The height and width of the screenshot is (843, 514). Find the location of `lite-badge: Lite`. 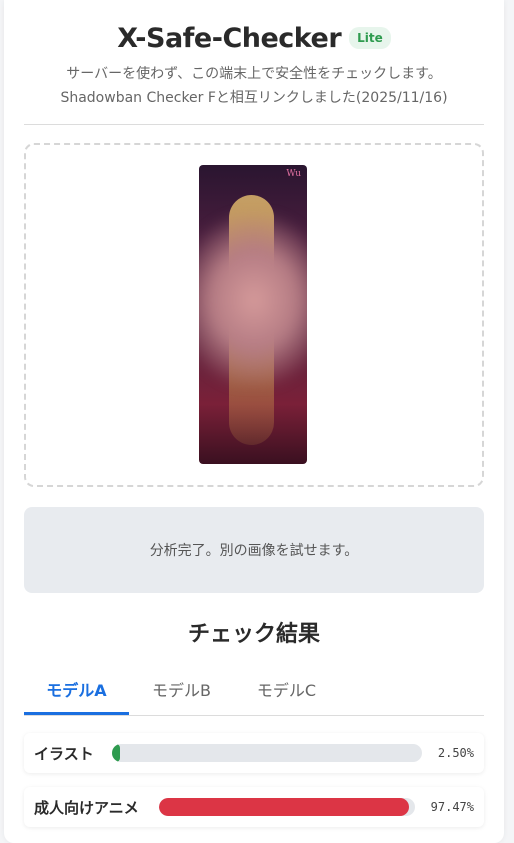

lite-badge: Lite is located at coordinates (370, 38).